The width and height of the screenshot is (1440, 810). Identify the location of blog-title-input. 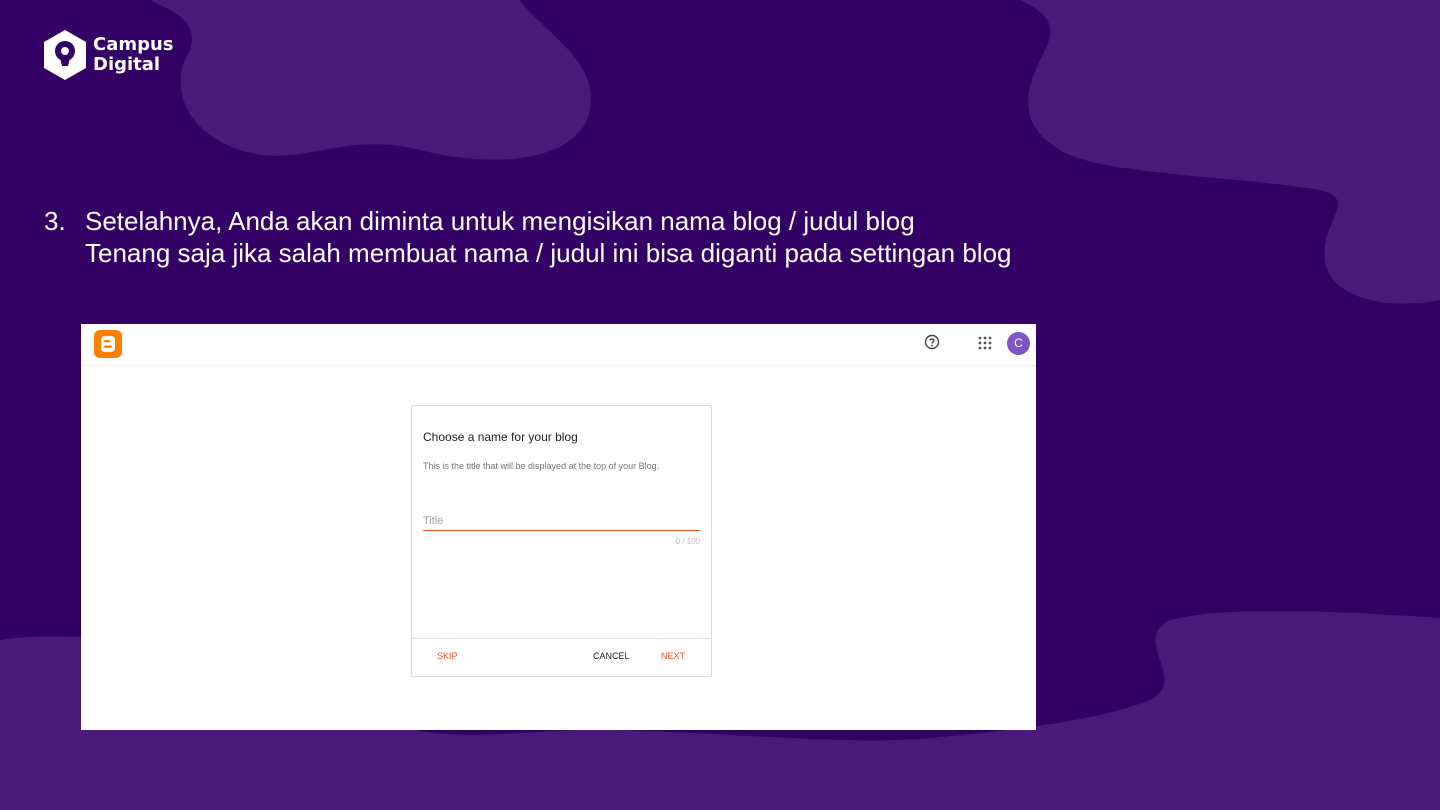
(561, 521).